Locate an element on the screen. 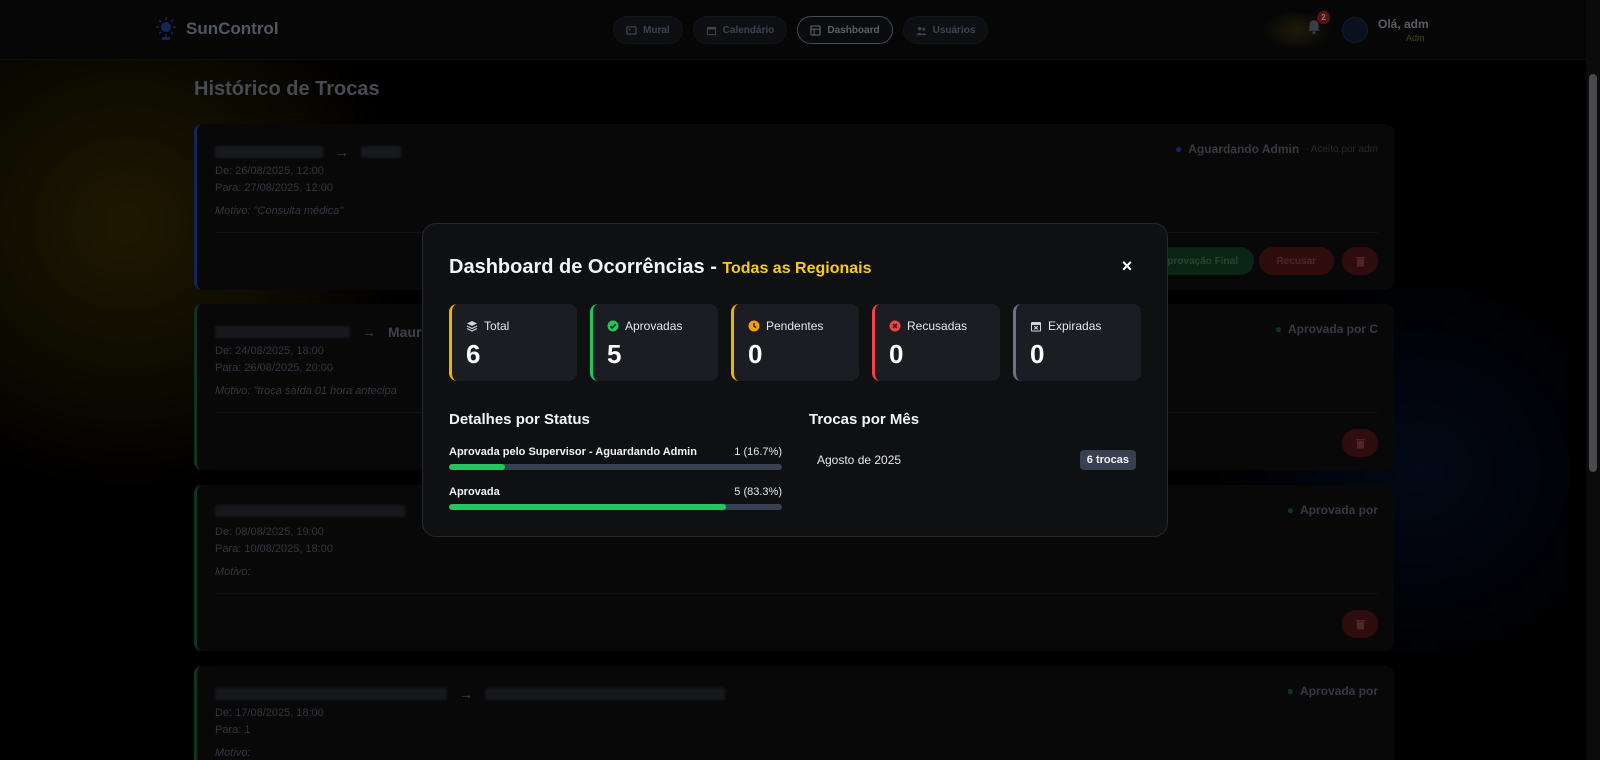 This screenshot has width=1600, height=760. stat-card-expiradas: Expiradas 0 is located at coordinates (1077, 342).